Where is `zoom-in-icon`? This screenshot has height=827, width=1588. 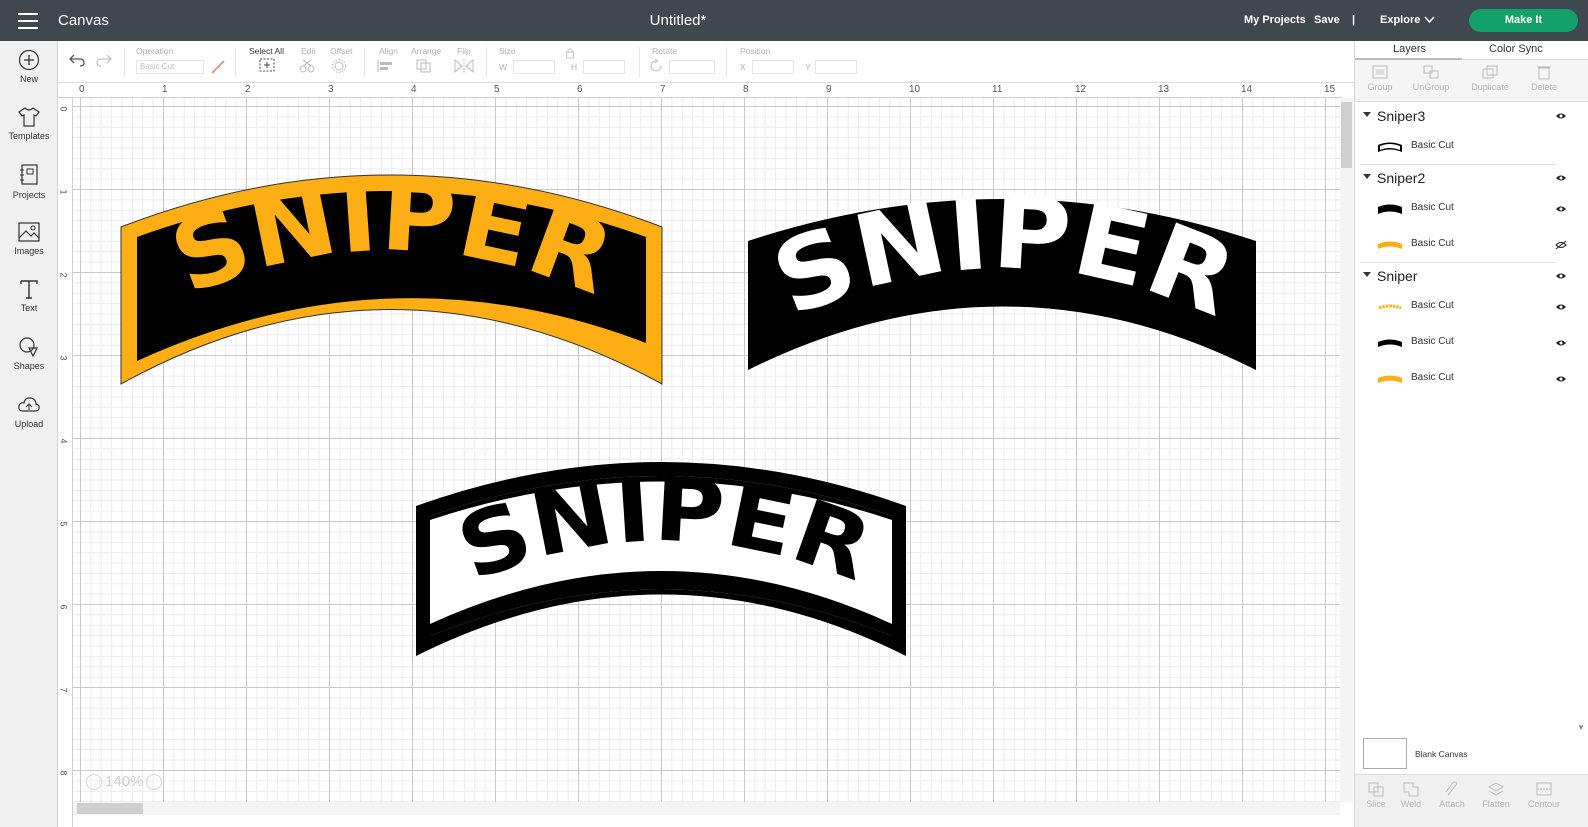 zoom-in-icon is located at coordinates (154, 781).